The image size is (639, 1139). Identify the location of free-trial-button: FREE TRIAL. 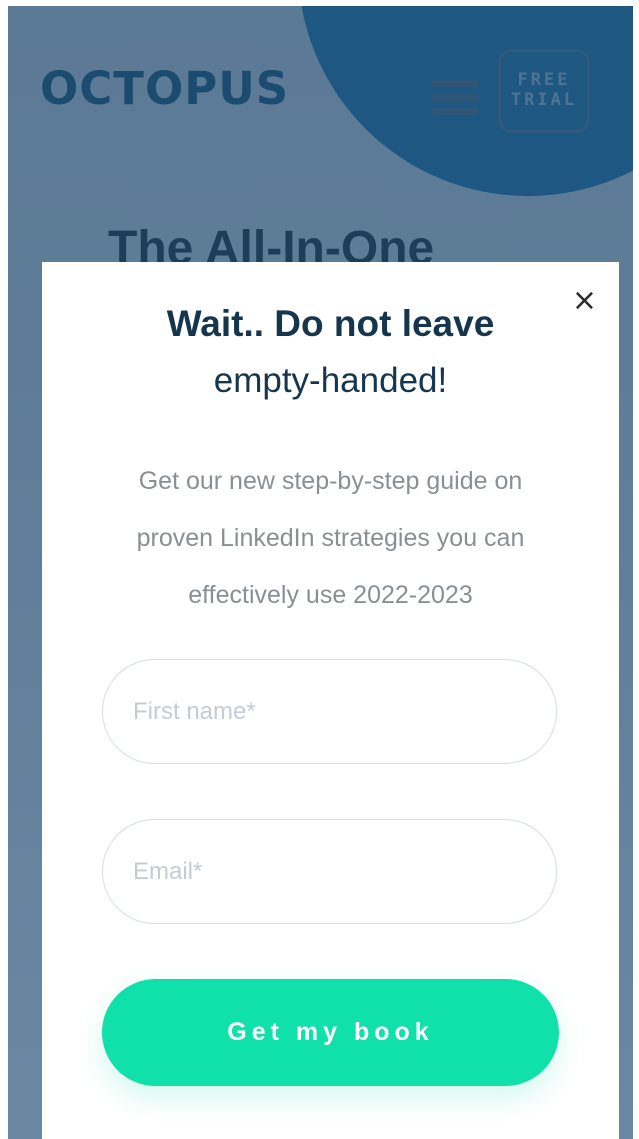
(544, 91).